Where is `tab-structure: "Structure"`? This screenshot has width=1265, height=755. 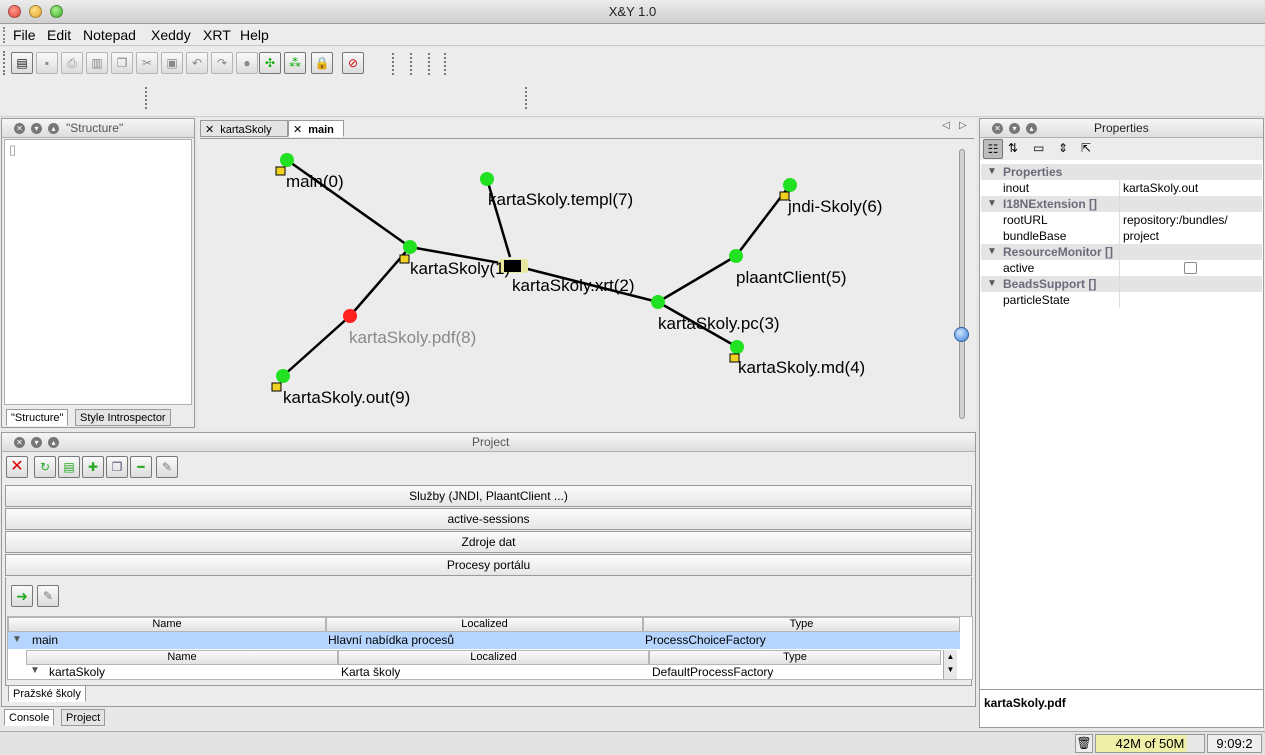
tab-structure: "Structure" is located at coordinates (37, 417).